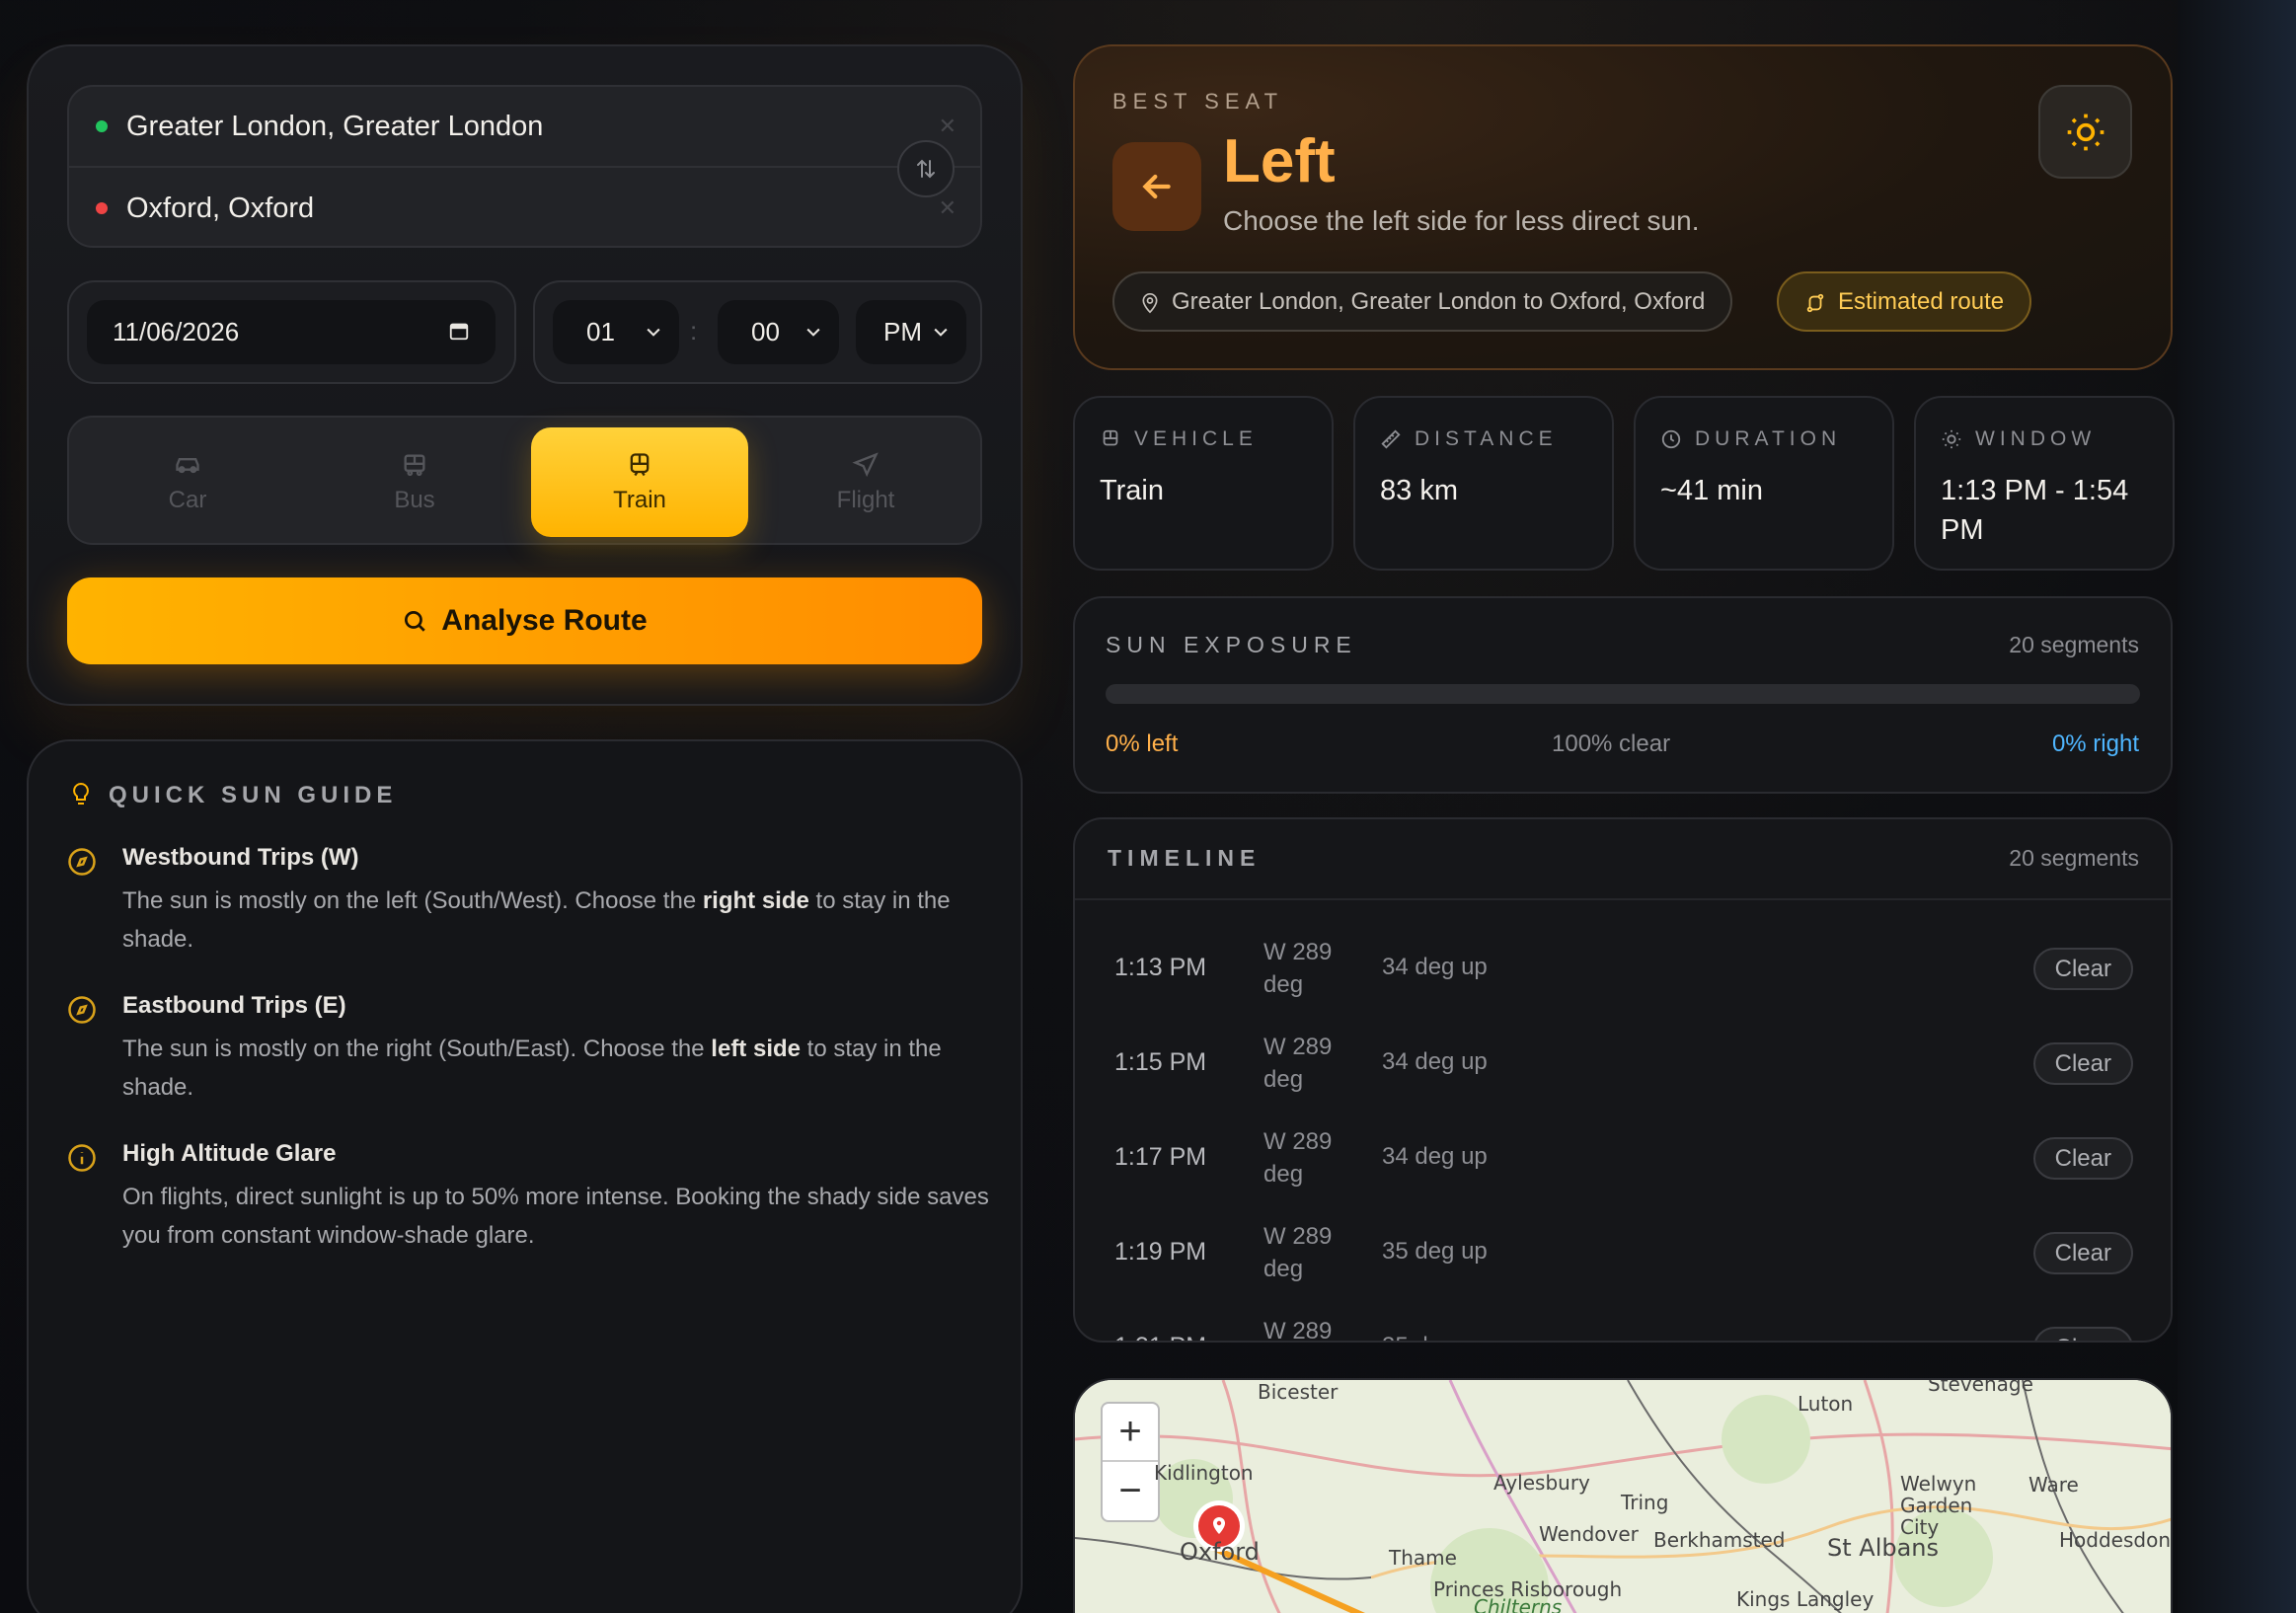  I want to click on zoom-out-button: −, so click(1130, 1491).